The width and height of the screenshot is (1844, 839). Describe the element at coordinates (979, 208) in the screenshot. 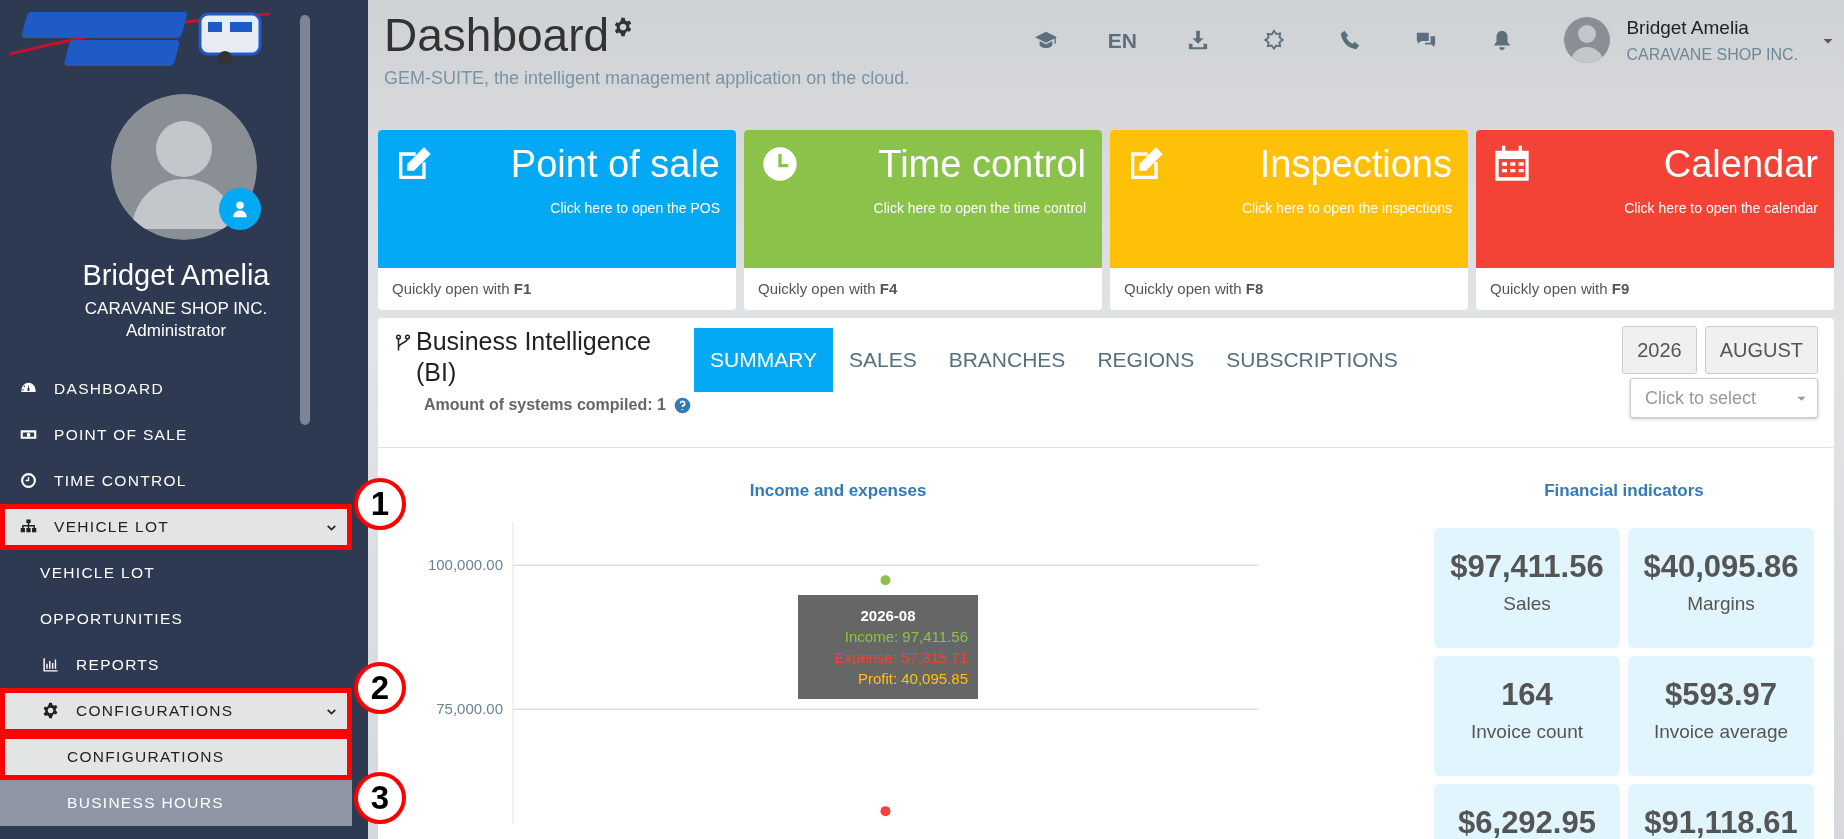

I see `tile-subtitle: Click here to open the time control` at that location.